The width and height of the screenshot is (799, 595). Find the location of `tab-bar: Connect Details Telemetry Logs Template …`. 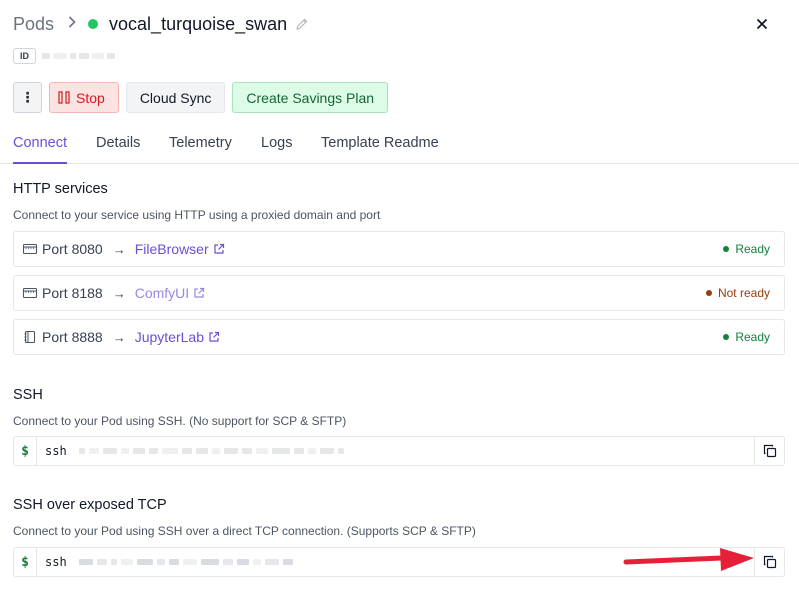

tab-bar: Connect Details Telemetry Logs Template … is located at coordinates (399, 145).